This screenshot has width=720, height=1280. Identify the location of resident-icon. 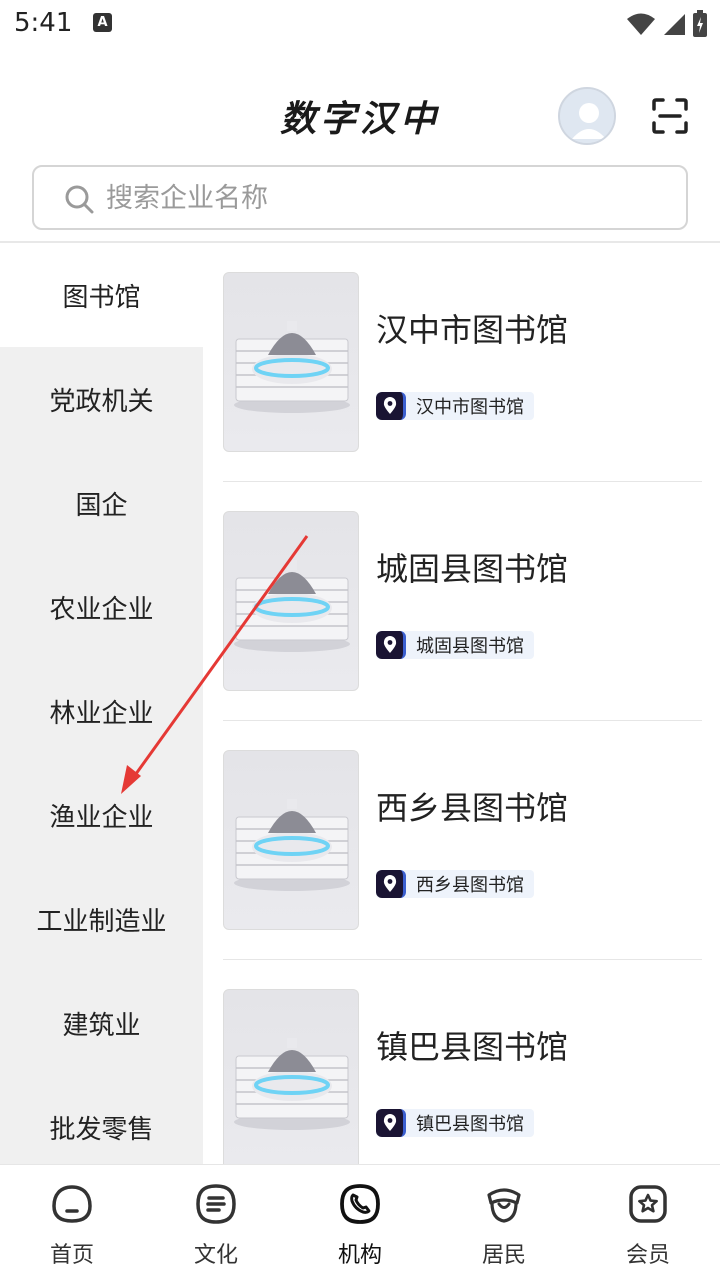
(504, 1205).